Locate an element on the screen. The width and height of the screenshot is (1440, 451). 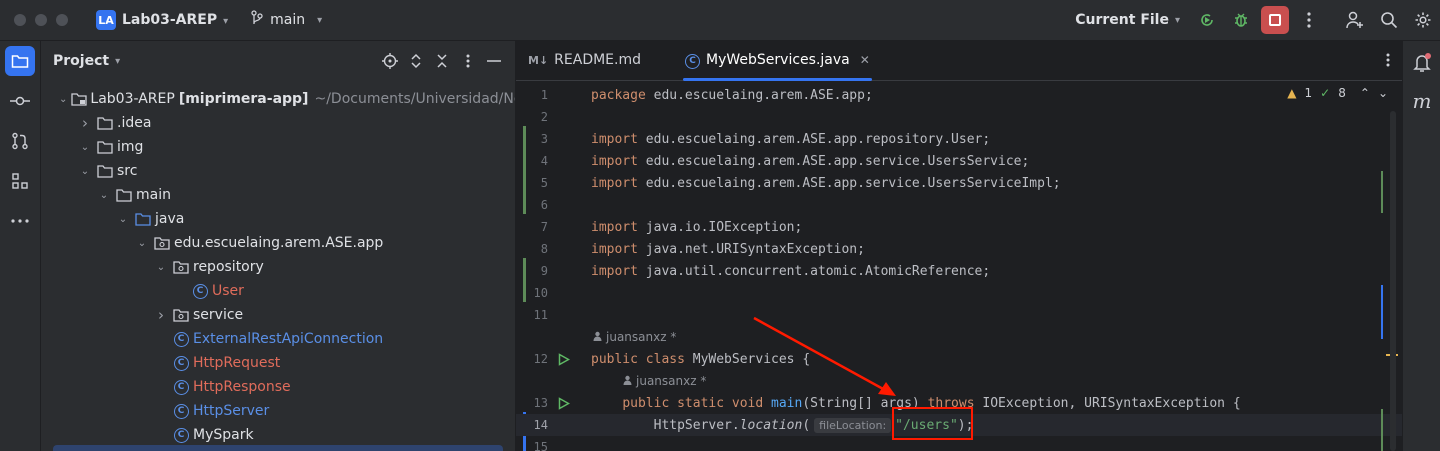
tree-row: ⌄ img is located at coordinates (278, 147).